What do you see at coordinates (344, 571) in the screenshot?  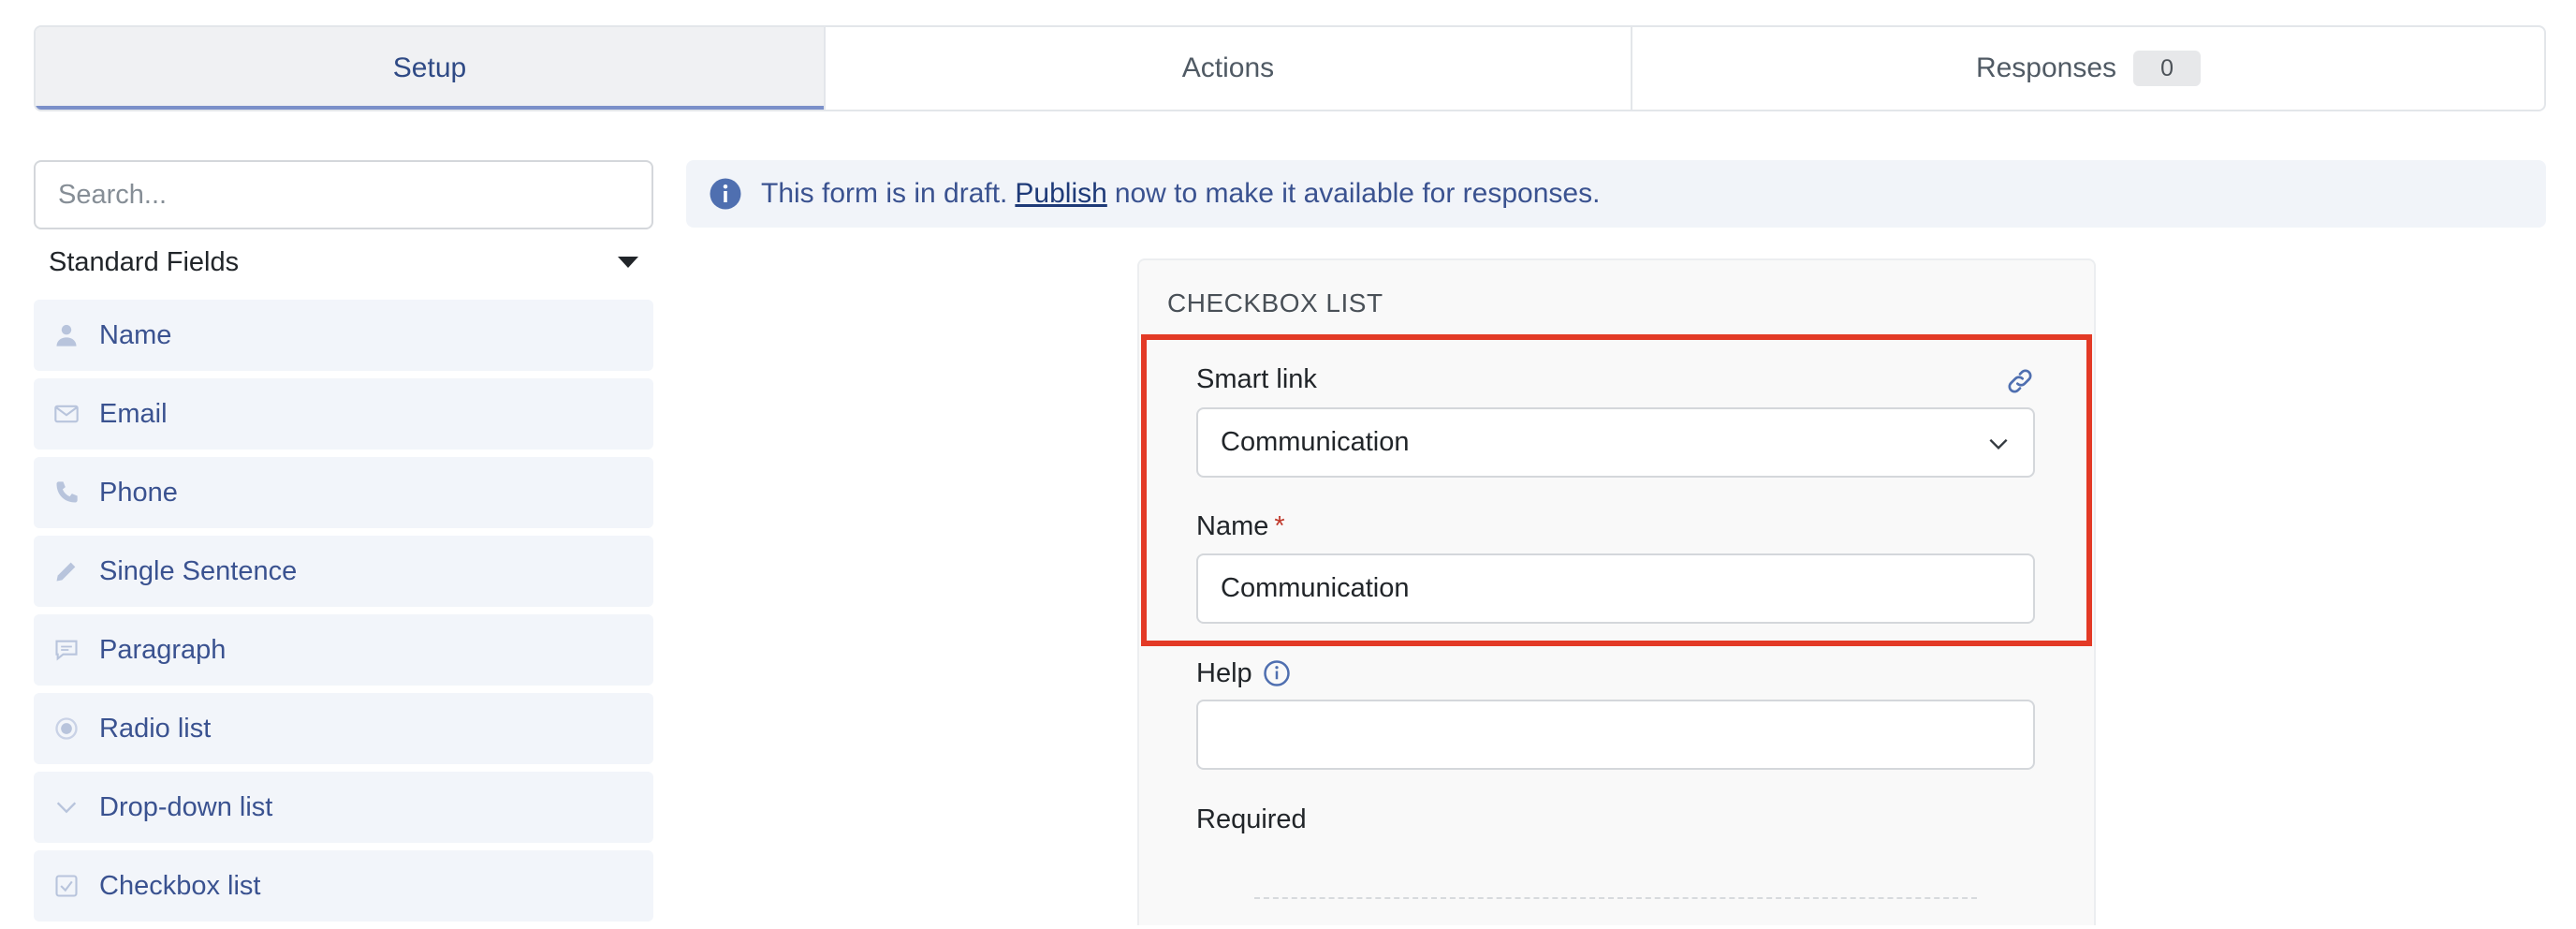 I see `field-item-single-sentence: Single Sentence` at bounding box center [344, 571].